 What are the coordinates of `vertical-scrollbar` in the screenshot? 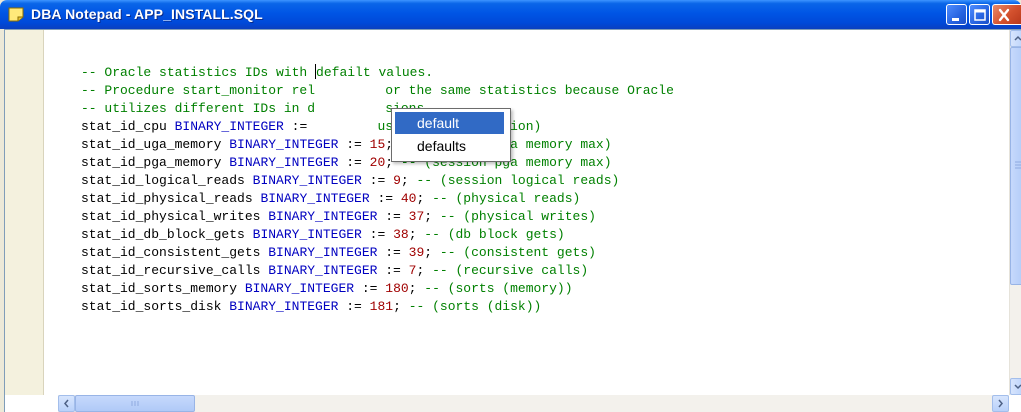 It's located at (1015, 212).